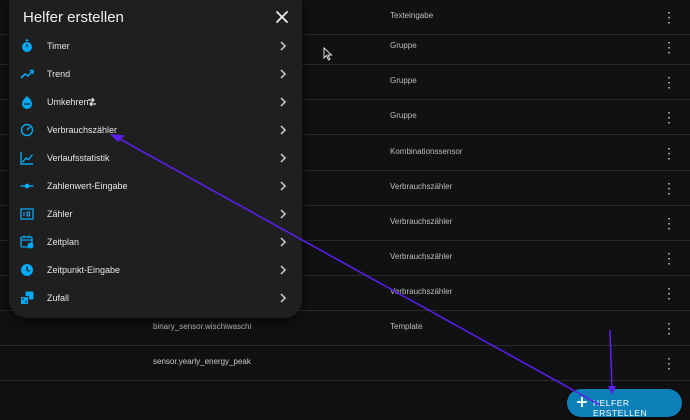 The image size is (690, 420). Describe the element at coordinates (87, 186) in the screenshot. I see `helper-option-label: Zahlenwert-Eingabe` at that location.